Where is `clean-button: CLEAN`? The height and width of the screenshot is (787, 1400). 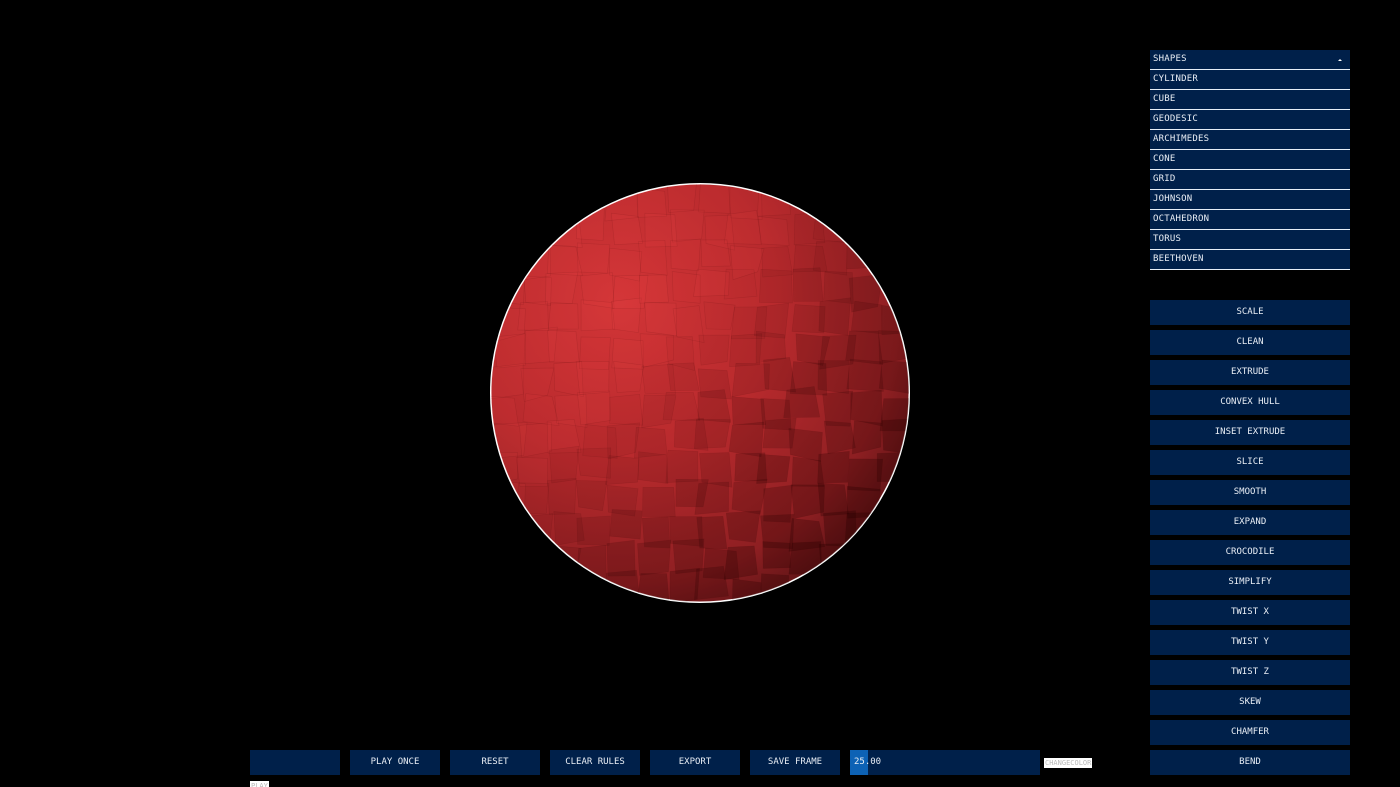
clean-button: CLEAN is located at coordinates (1250, 342).